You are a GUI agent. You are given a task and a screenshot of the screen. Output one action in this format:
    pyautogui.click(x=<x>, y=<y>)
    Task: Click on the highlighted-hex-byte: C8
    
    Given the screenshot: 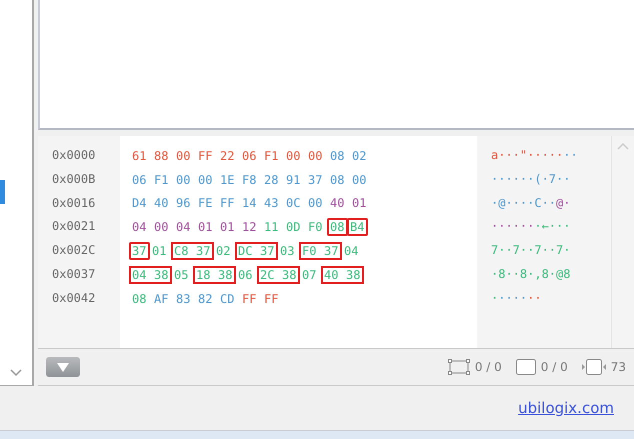 What is the action you would take?
    pyautogui.click(x=182, y=251)
    